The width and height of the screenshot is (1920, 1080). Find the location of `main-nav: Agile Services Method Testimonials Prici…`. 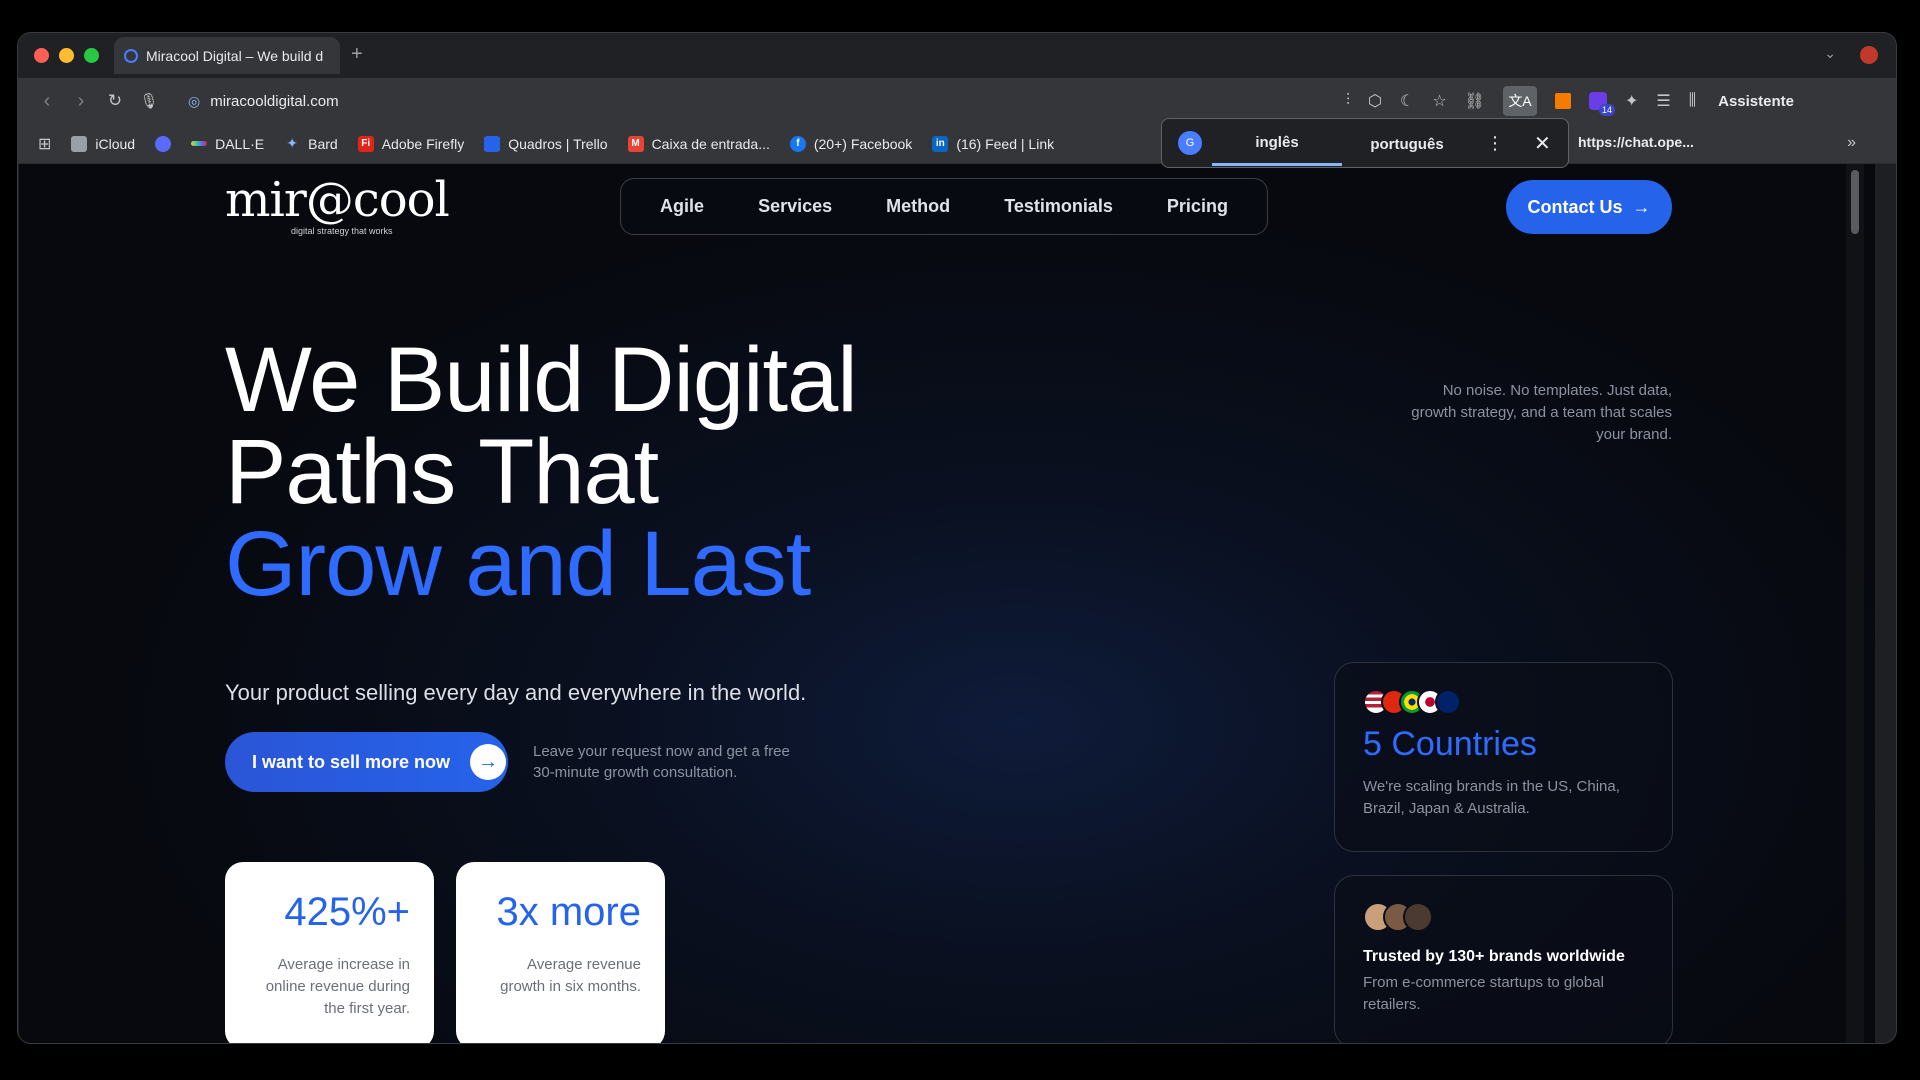

main-nav: Agile Services Method Testimonials Prici… is located at coordinates (944, 206).